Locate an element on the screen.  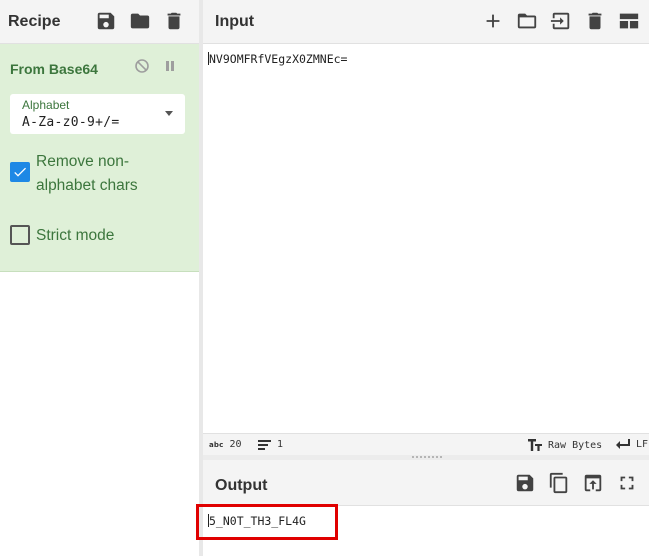
open-folder-button is located at coordinates (561, 21).